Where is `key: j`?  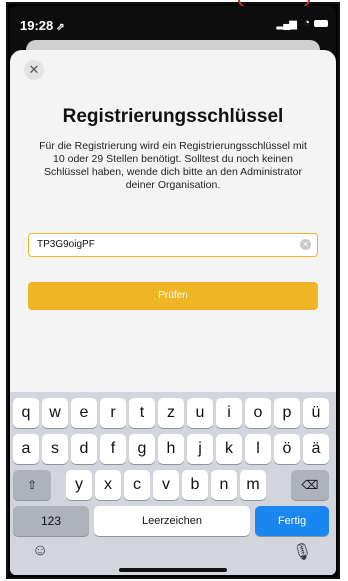
key: j is located at coordinates (200, 449).